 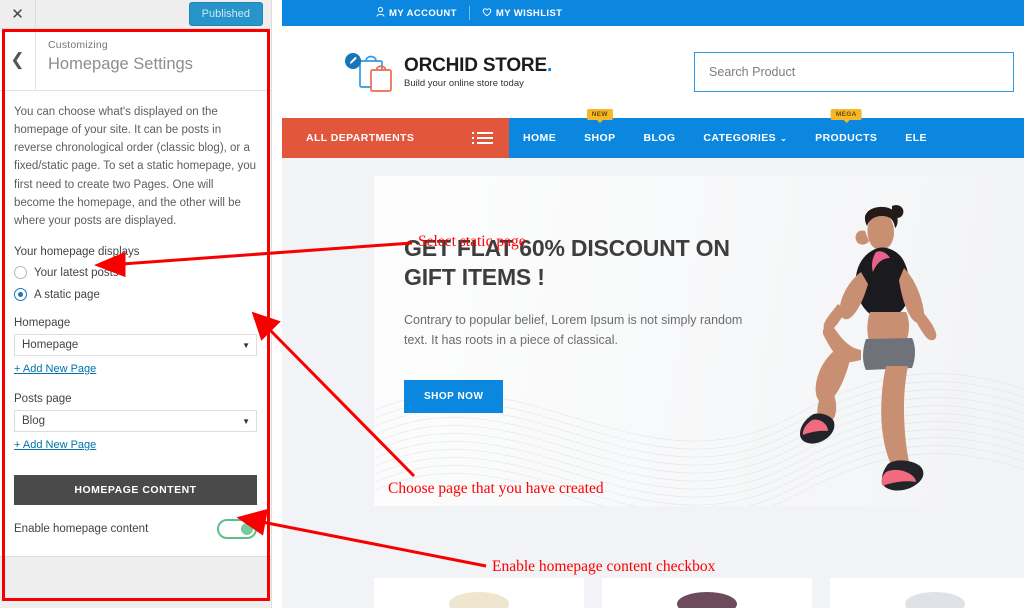 What do you see at coordinates (529, 13) in the screenshot?
I see `my-wishlist-label: MY WISHLIST` at bounding box center [529, 13].